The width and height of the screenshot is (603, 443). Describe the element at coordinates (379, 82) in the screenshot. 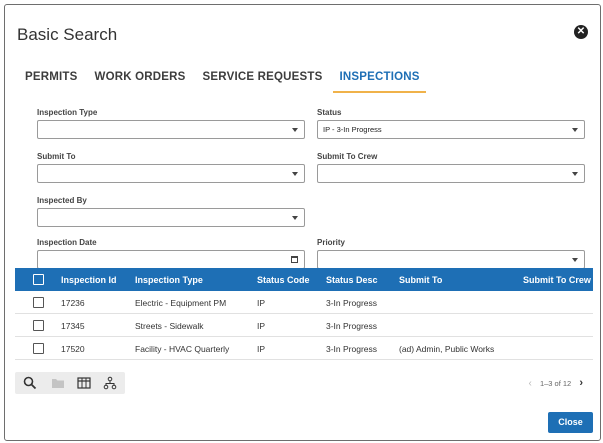

I see `tab-inspections: INSPECTIONS` at that location.